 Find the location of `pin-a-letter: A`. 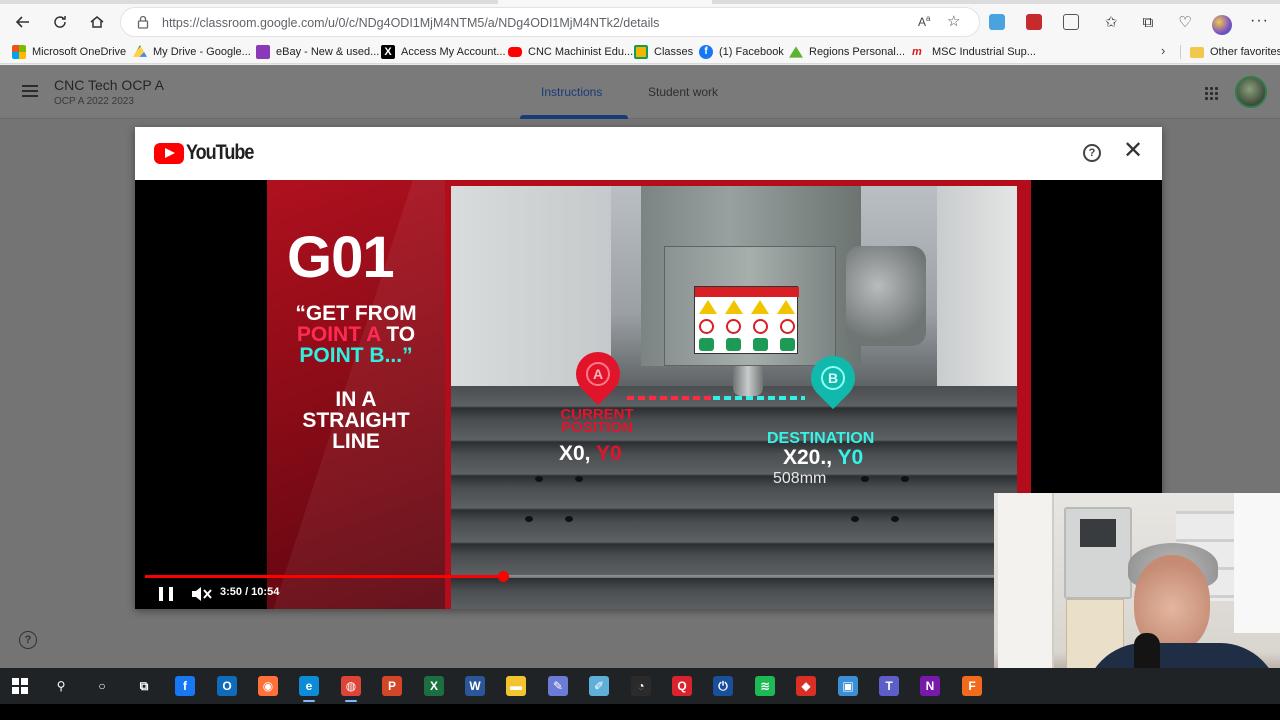

pin-a-letter: A is located at coordinates (598, 374).